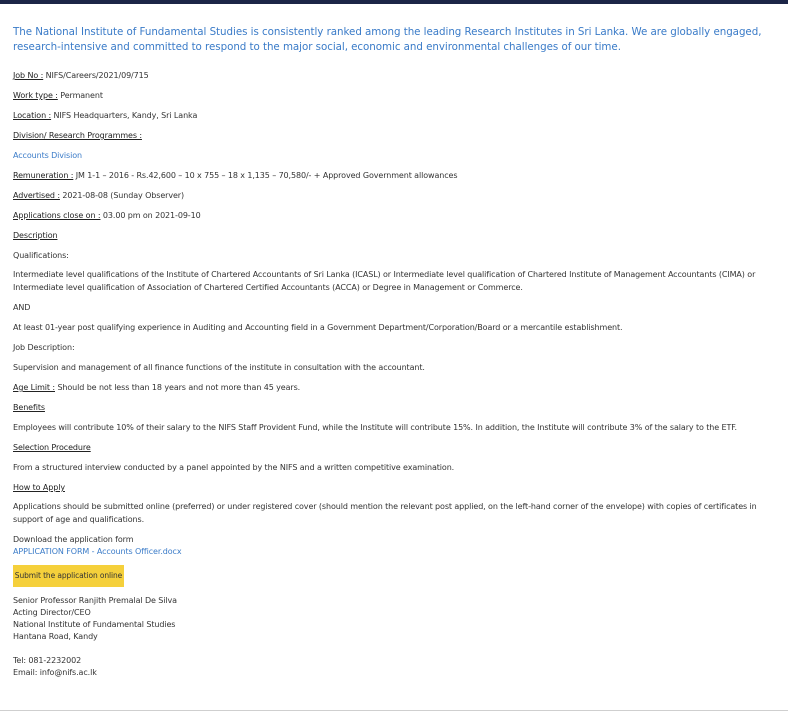 The height and width of the screenshot is (724, 788). I want to click on advertised-label: Advertised :, so click(36, 195).